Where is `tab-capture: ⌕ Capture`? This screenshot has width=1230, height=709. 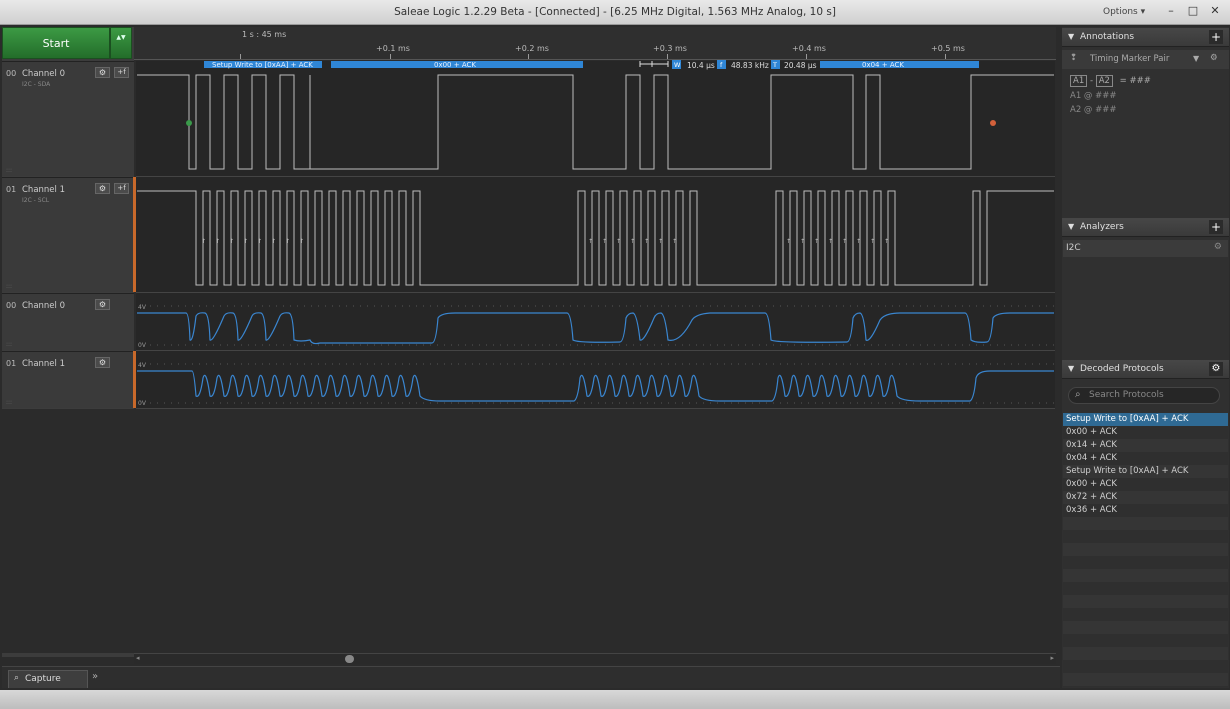 tab-capture: ⌕ Capture is located at coordinates (48, 679).